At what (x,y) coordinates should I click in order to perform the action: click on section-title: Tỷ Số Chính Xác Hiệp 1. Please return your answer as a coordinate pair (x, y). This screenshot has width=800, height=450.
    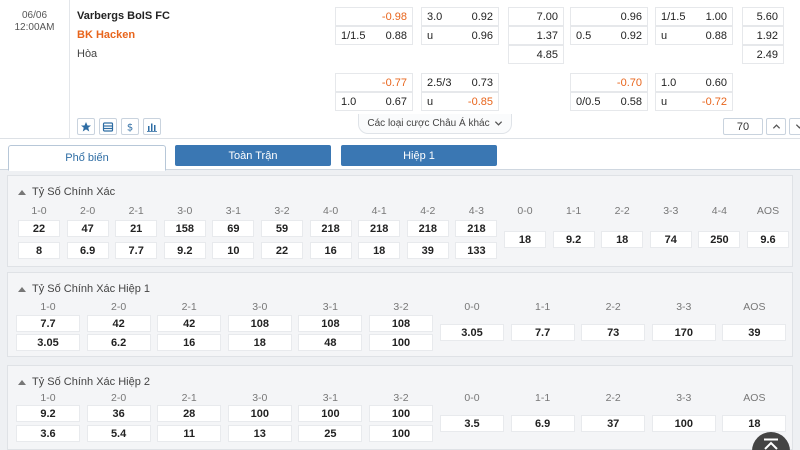
    Looking at the image, I should click on (84, 289).